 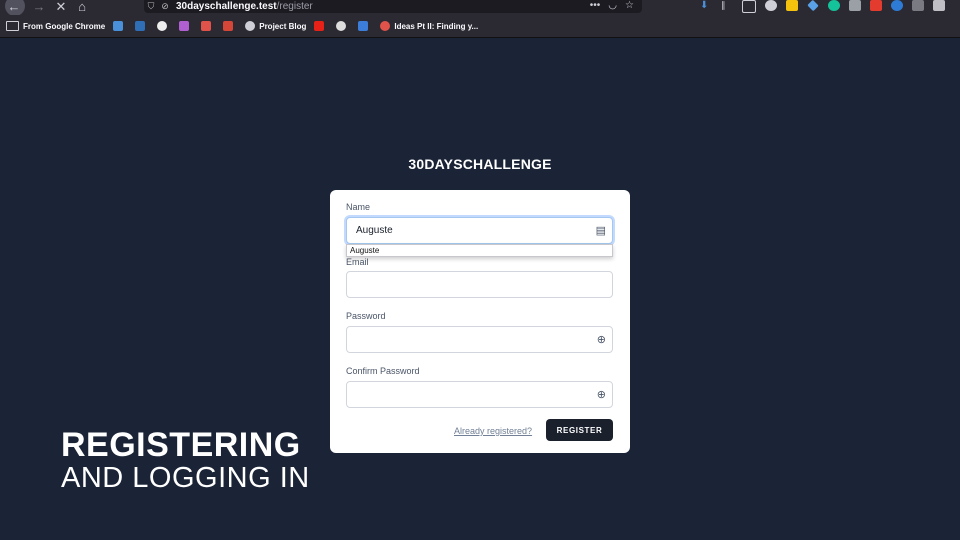 I want to click on bookmark-outlook, so click(x=365, y=26).